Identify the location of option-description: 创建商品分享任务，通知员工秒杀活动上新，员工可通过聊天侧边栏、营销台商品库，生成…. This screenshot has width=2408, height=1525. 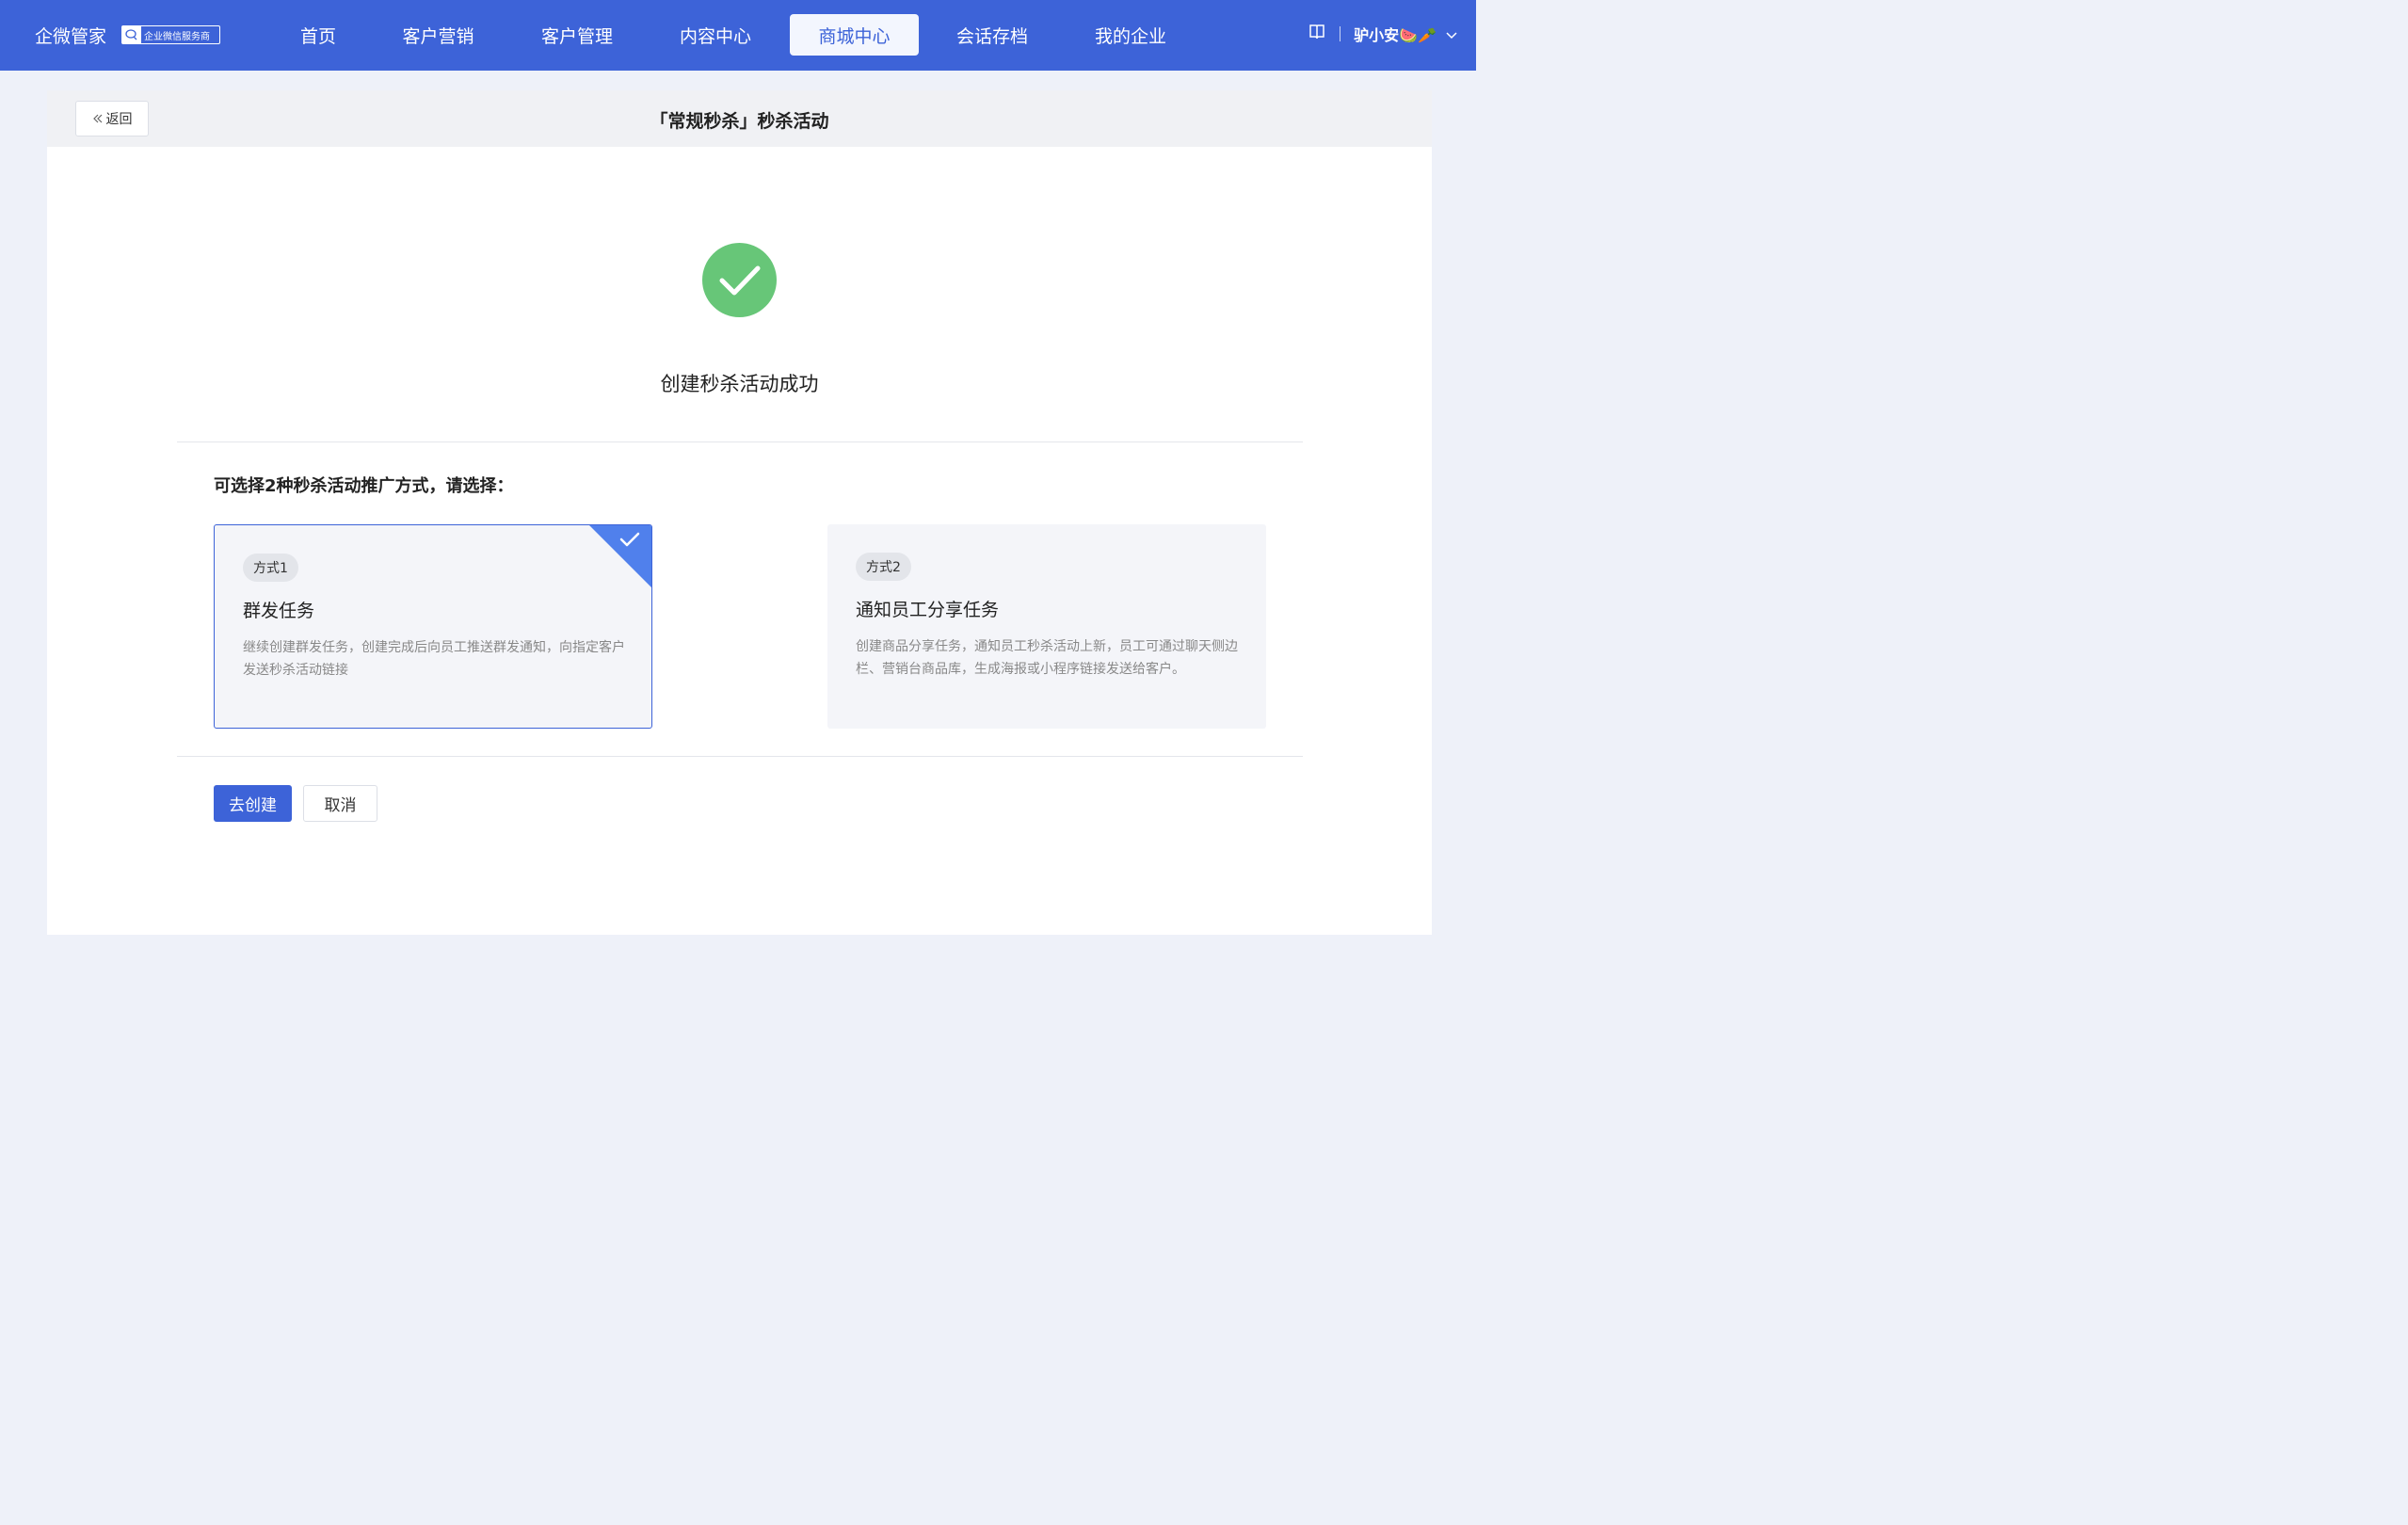
(1047, 658).